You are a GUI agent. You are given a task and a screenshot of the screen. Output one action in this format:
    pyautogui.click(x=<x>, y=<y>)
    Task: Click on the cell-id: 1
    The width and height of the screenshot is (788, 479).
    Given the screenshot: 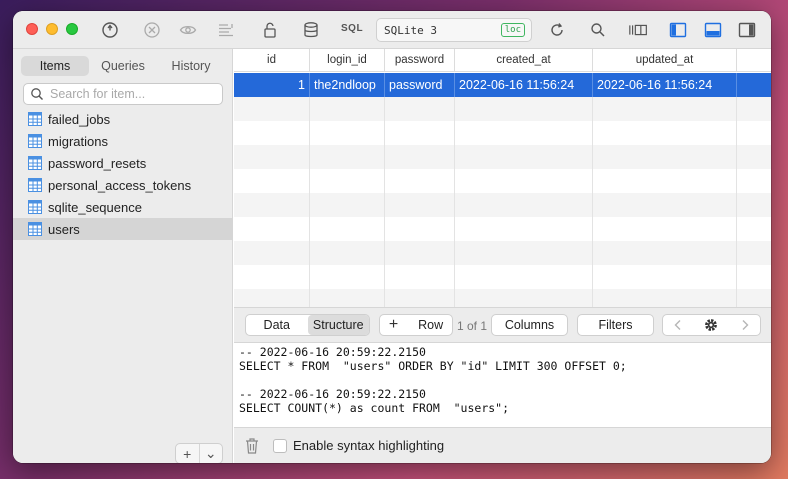 What is the action you would take?
    pyautogui.click(x=272, y=85)
    